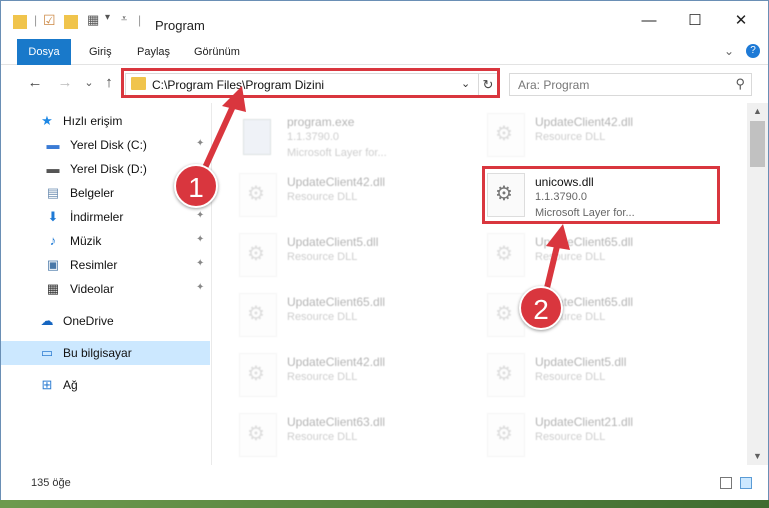 This screenshot has height=508, width=769. Describe the element at coordinates (92, 289) in the screenshot. I see `sidebar-item-label: Videolar` at that location.